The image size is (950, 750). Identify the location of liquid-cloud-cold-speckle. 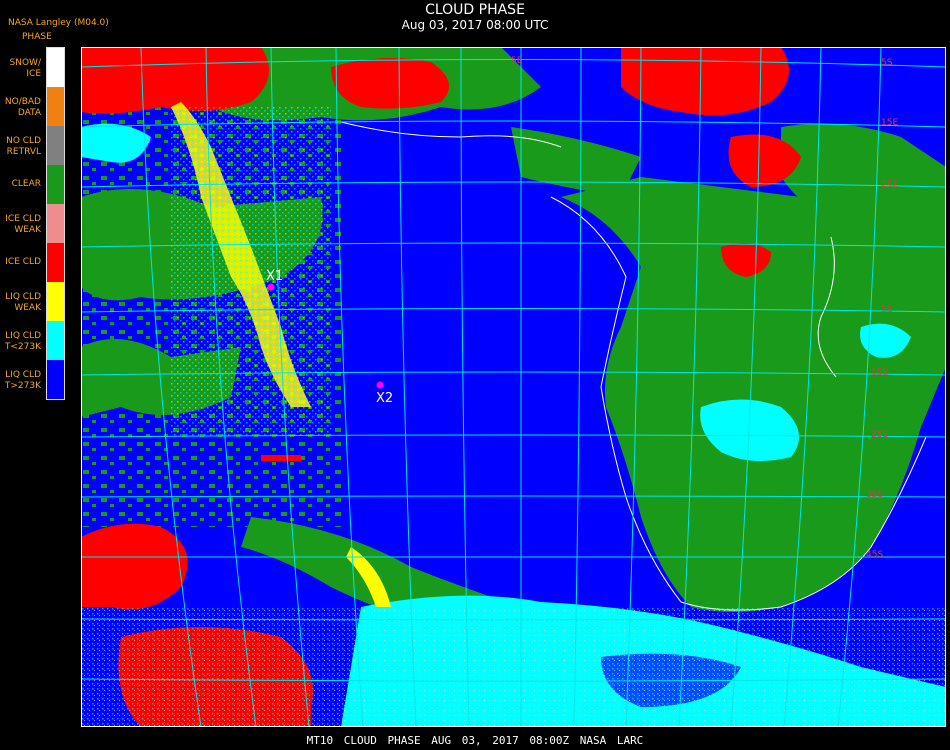
(513, 667).